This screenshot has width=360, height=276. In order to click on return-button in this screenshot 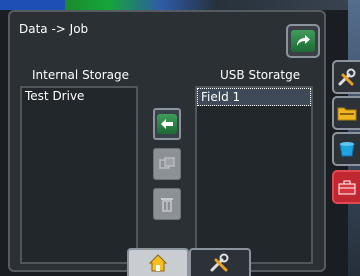, I will do `click(303, 41)`.